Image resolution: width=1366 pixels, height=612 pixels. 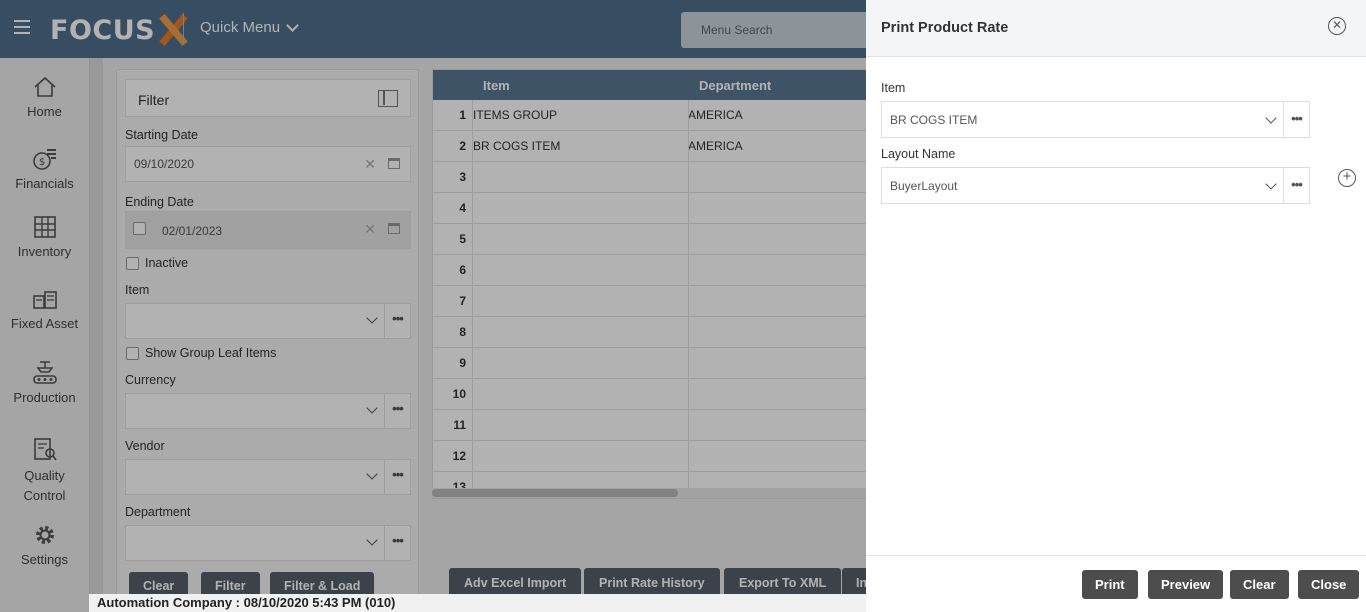 What do you see at coordinates (1095, 185) in the screenshot?
I see `layout-name-select: BuyerLayout •••` at bounding box center [1095, 185].